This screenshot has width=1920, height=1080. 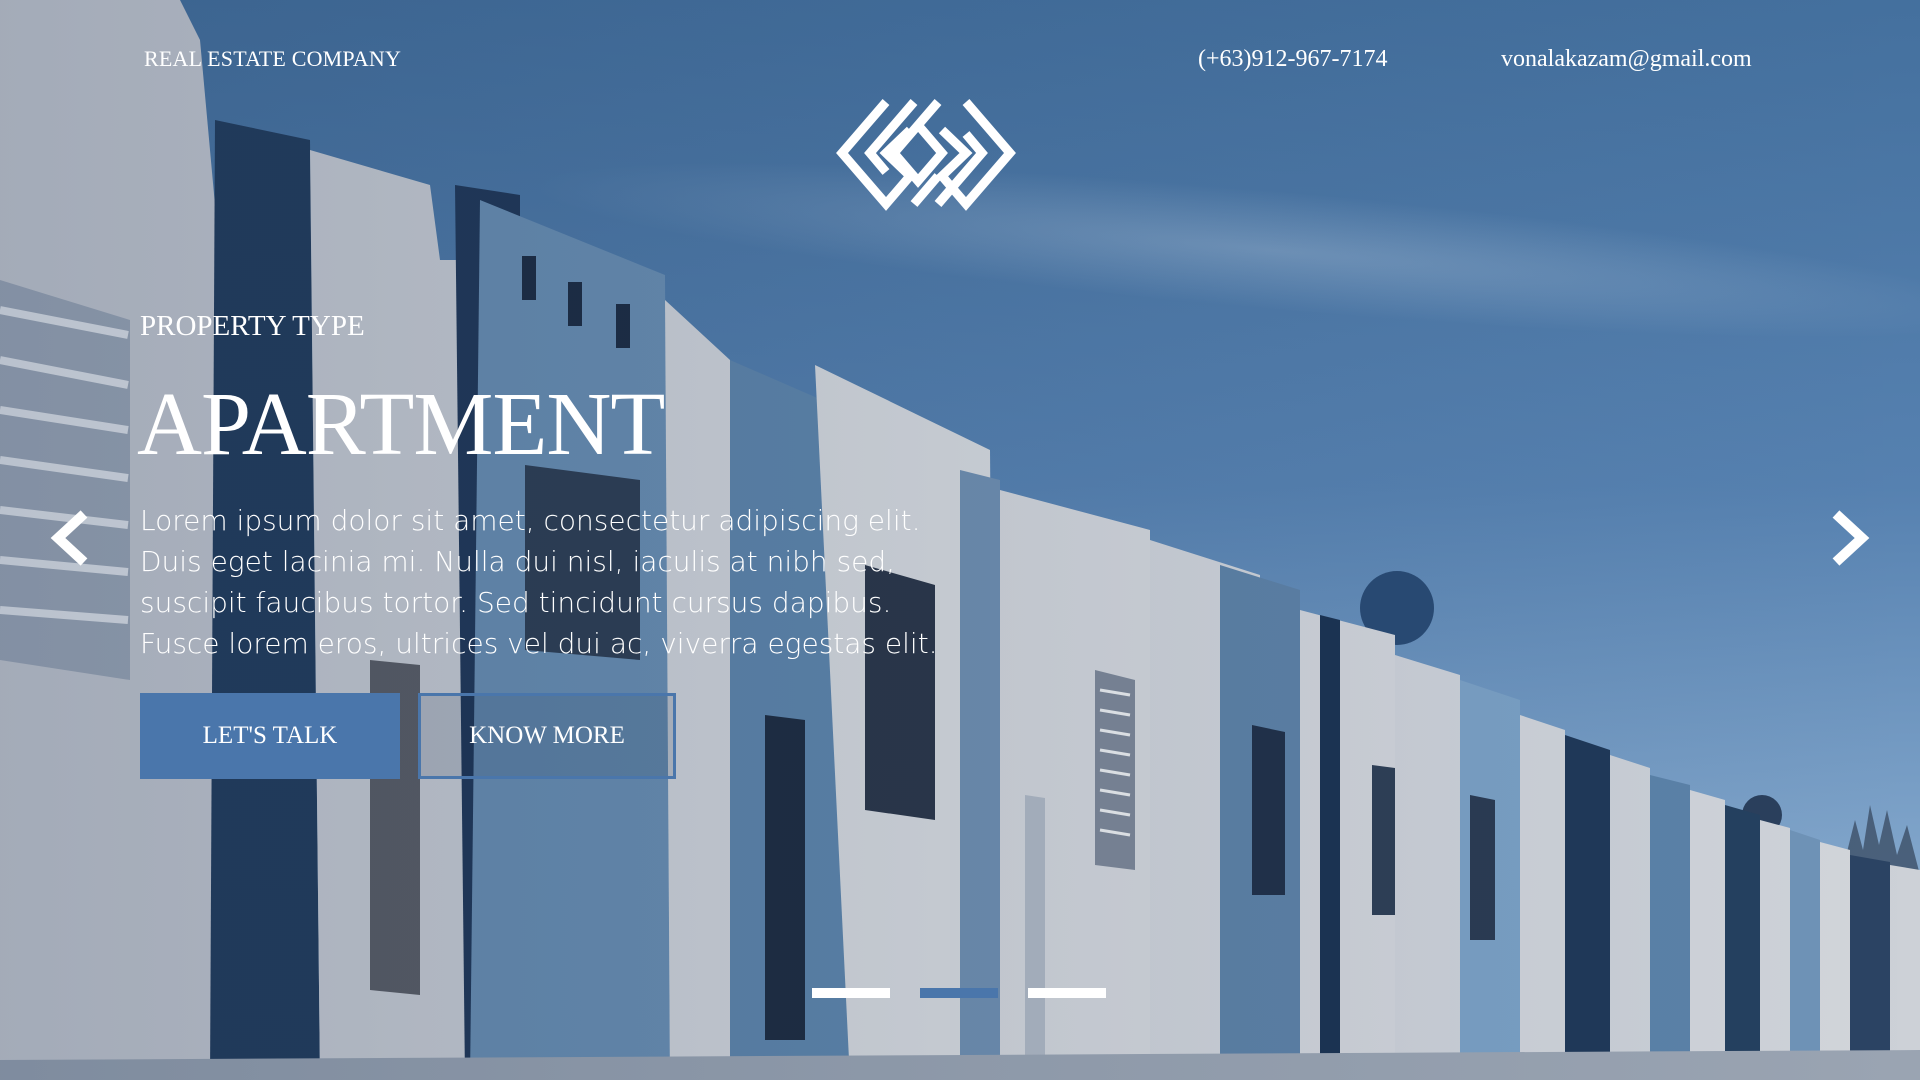 I want to click on chevron-left-icon, so click(x=71, y=538).